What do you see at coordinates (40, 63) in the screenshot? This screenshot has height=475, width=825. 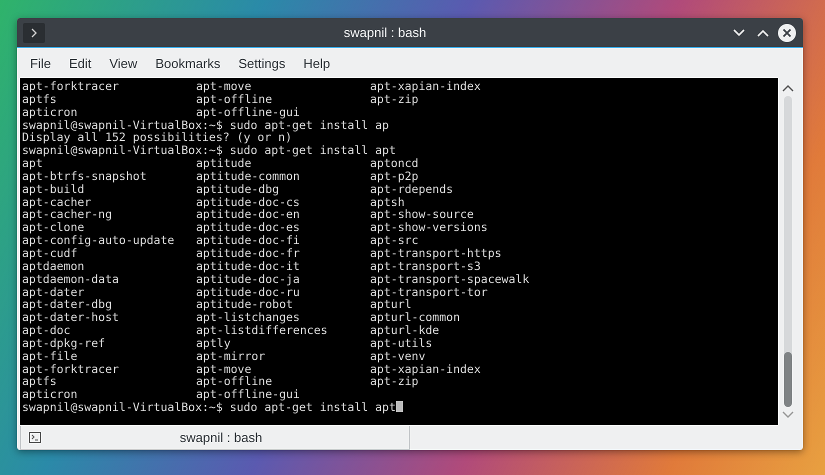 I see `menu-item: File` at bounding box center [40, 63].